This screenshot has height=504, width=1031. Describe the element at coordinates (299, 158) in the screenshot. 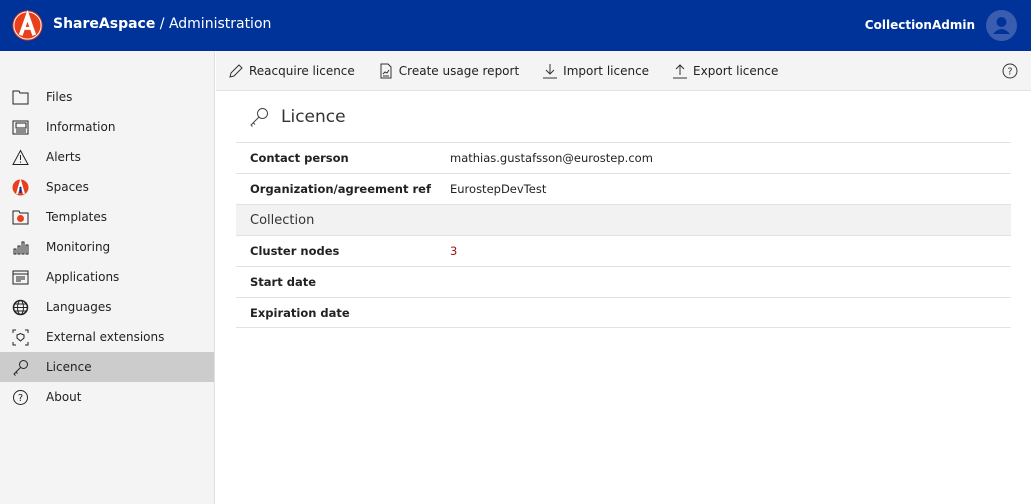

I see `field-label: Contact person` at that location.